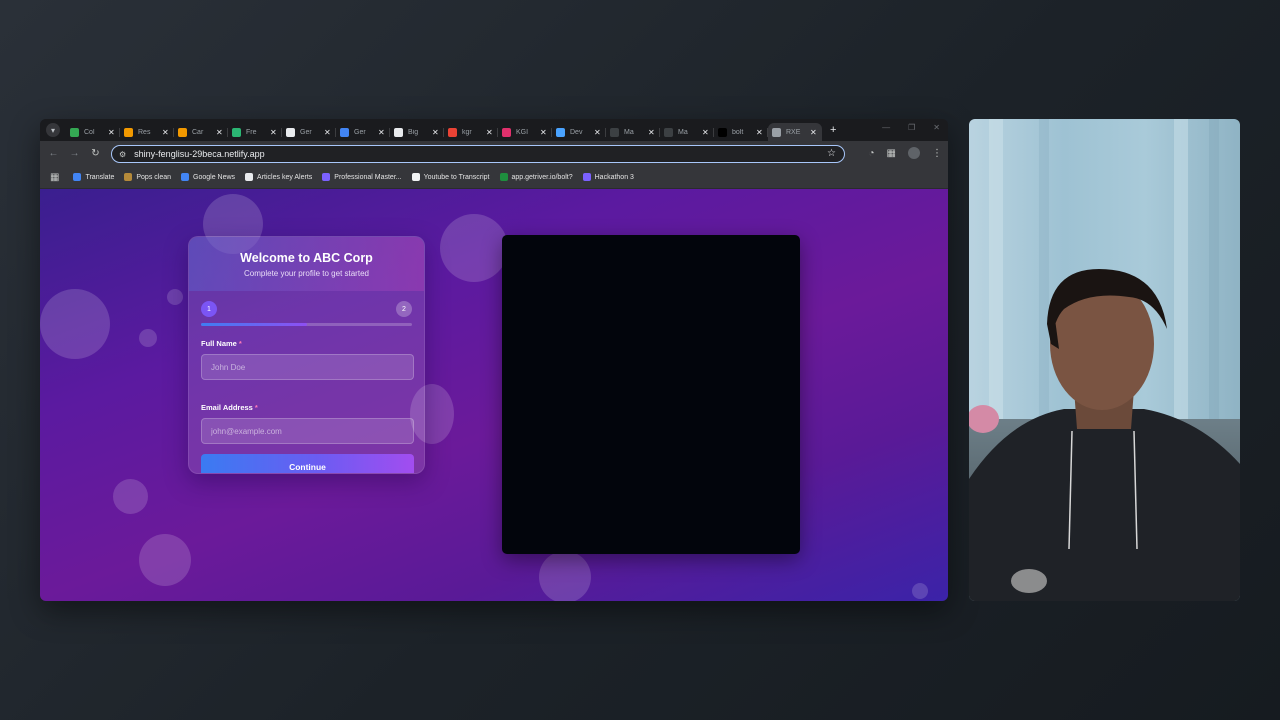 The width and height of the screenshot is (1280, 720). I want to click on browser-tab: Big ✕, so click(417, 132).